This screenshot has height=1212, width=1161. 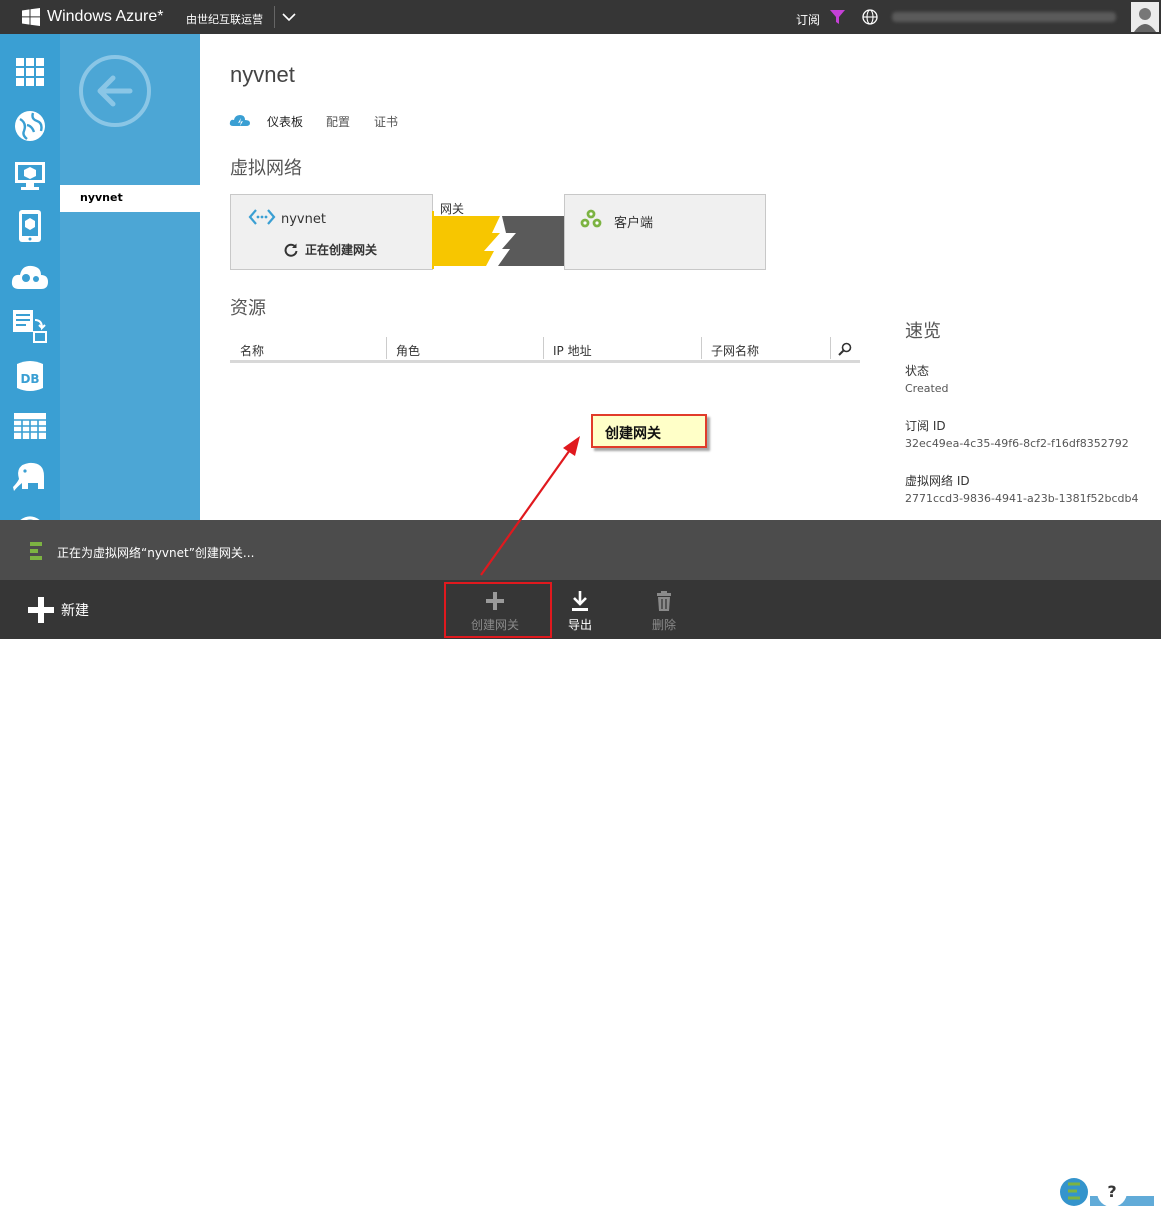 I want to click on nav-all-items, so click(x=30, y=72).